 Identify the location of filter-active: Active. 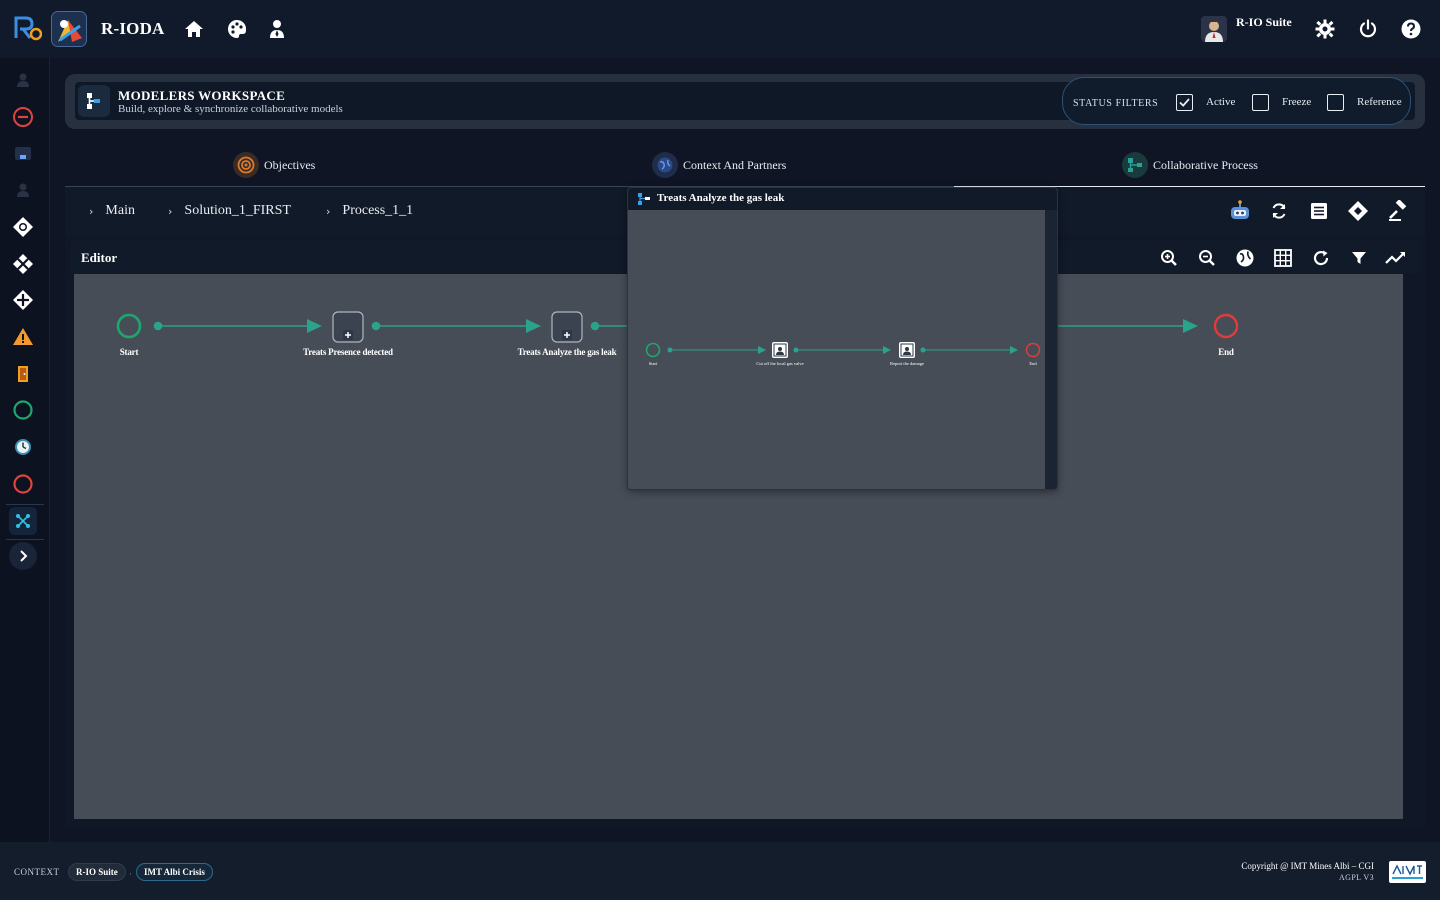
(1205, 102).